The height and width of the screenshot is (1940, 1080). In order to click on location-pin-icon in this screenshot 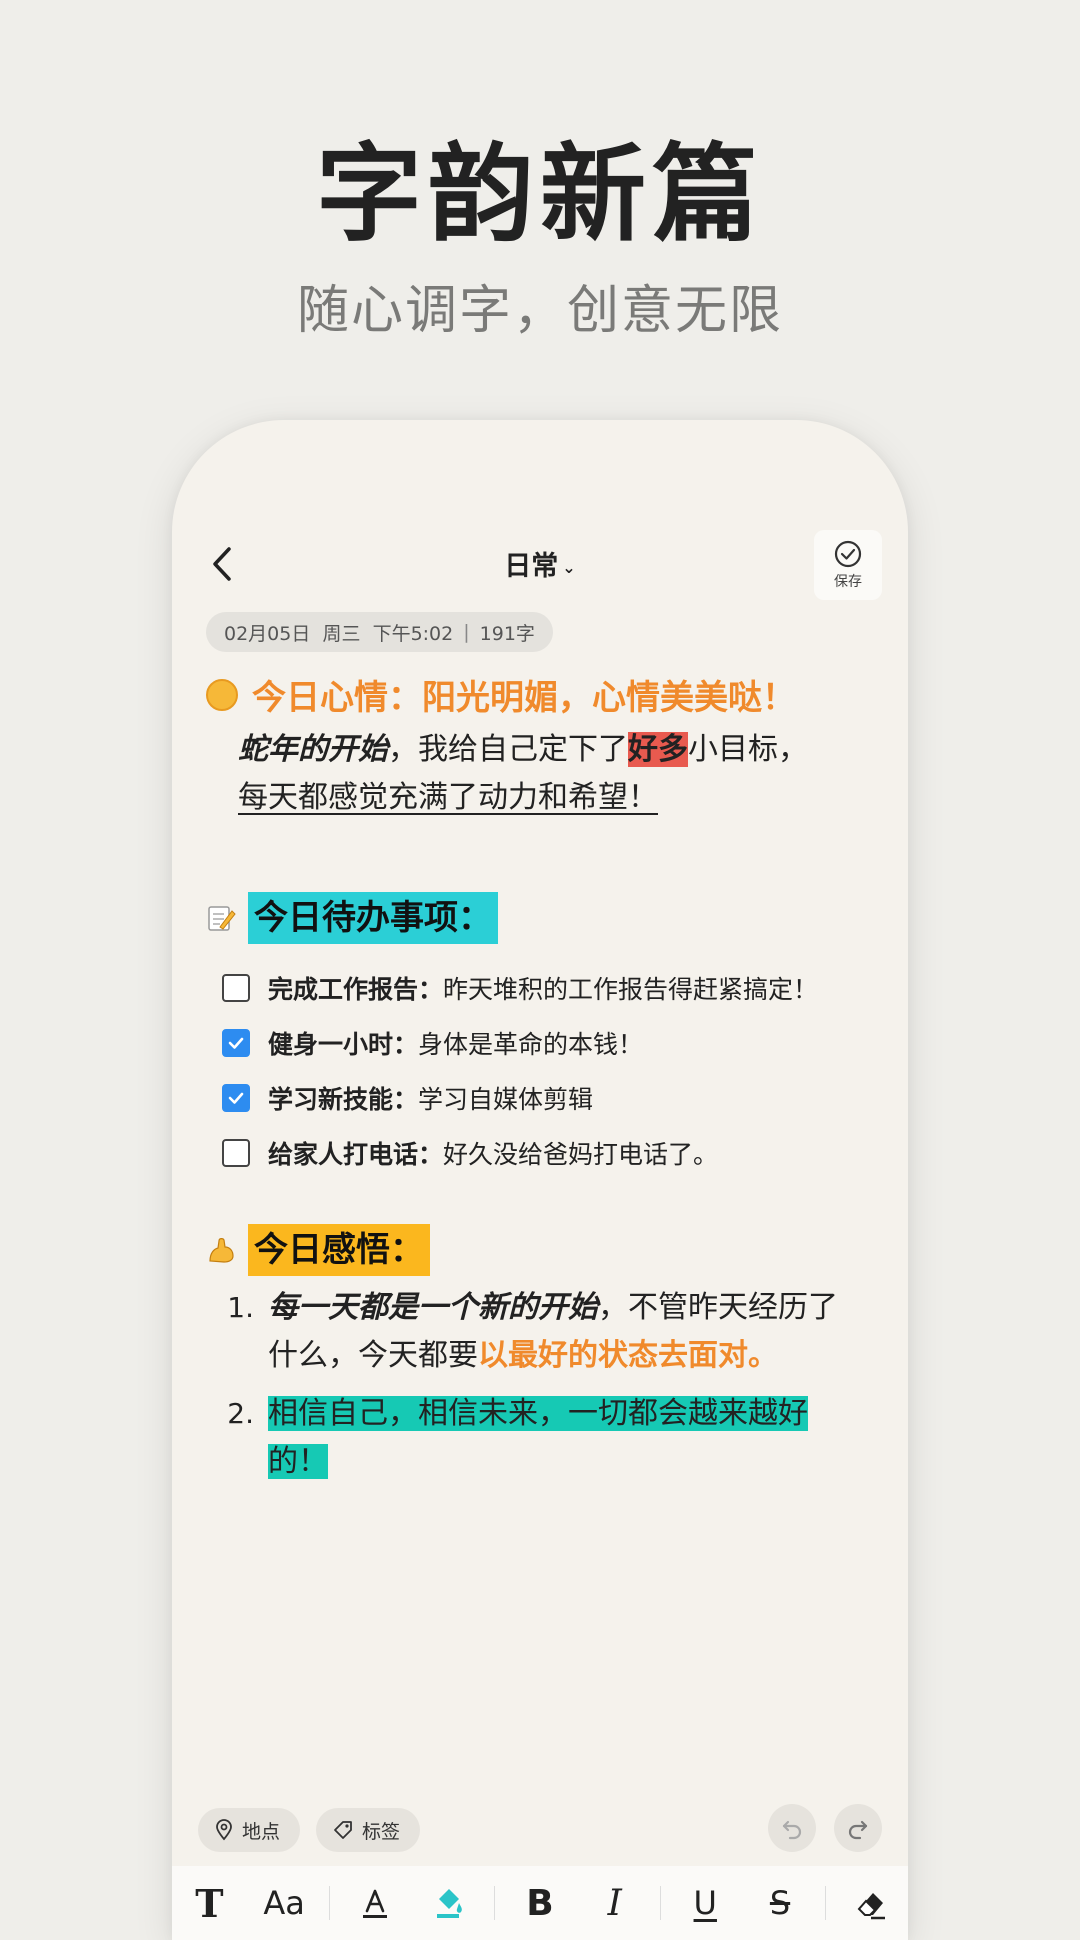, I will do `click(224, 1830)`.